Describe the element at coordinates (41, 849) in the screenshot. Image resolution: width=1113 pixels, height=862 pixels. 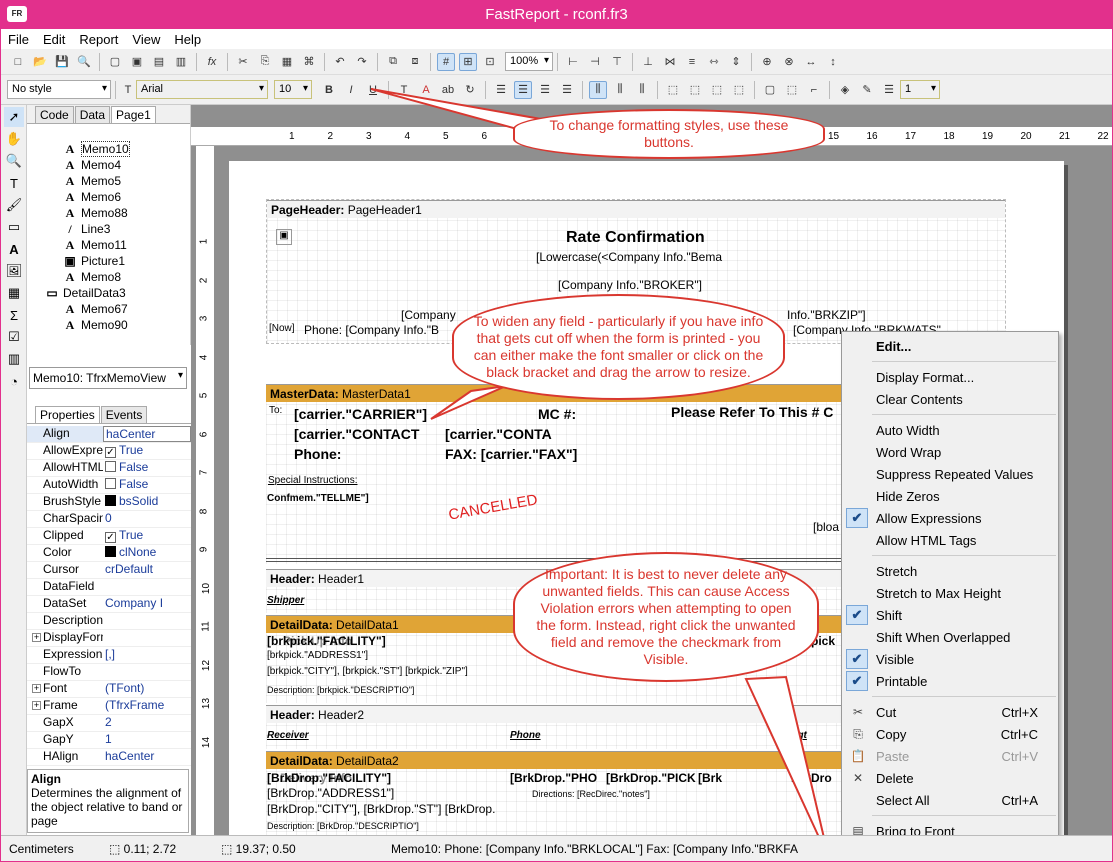
I see `status-units: Centimeters` at that location.